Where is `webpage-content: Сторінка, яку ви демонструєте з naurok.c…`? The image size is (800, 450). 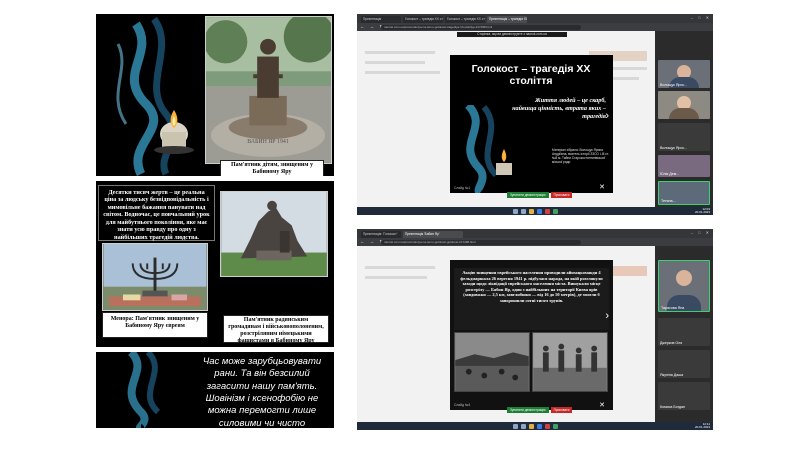 webpage-content: Сторінка, яку ви демонструєте з naurok.c… is located at coordinates (506, 119).